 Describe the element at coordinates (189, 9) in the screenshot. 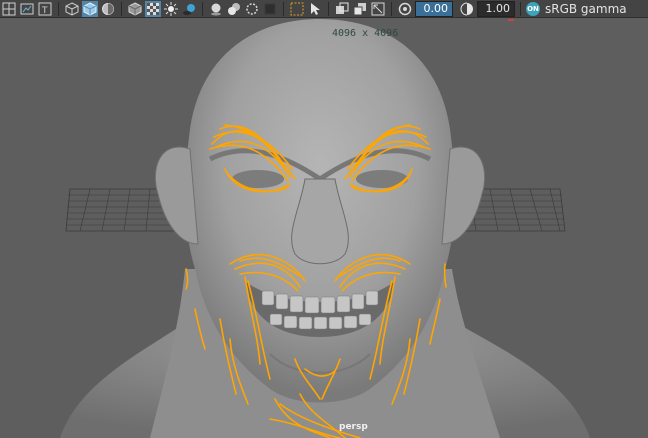

I see `shadows-icon` at that location.